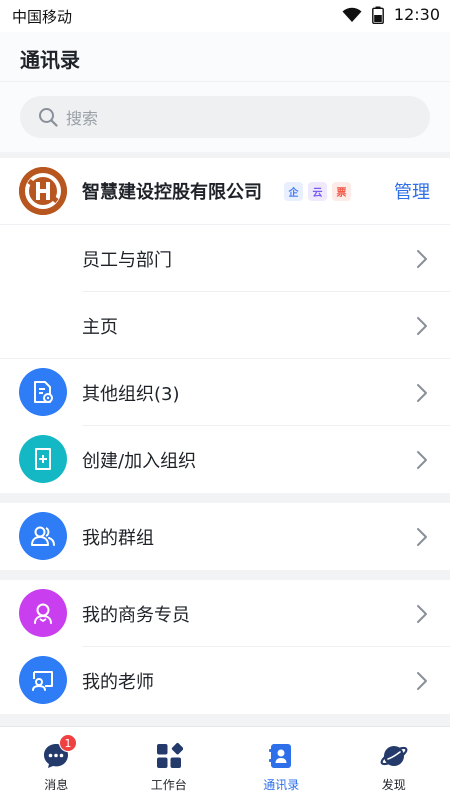 The height and width of the screenshot is (800, 450). I want to click on list-item-my-groups: 我的群组, so click(225, 536).